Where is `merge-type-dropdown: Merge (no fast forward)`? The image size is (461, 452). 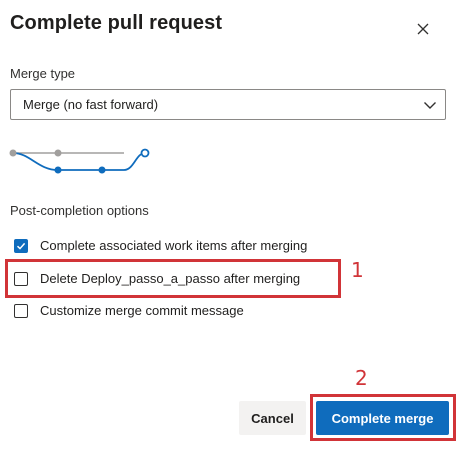 merge-type-dropdown: Merge (no fast forward) is located at coordinates (228, 104).